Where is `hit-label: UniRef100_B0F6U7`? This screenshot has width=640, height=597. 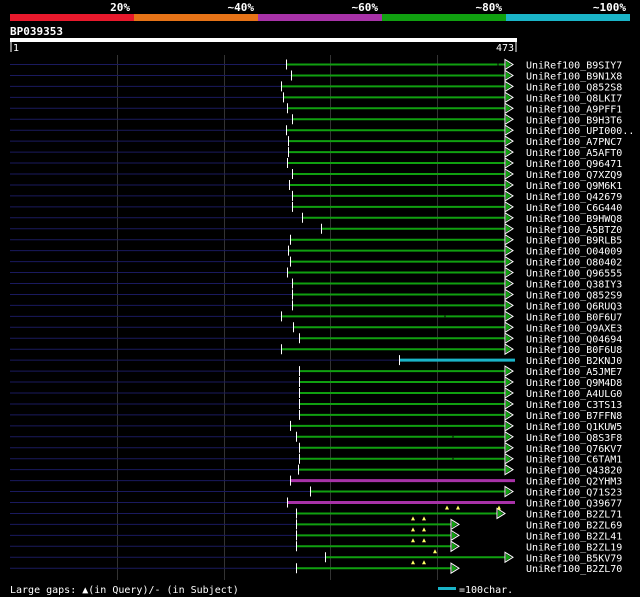
hit-label: UniRef100_B0F6U7 is located at coordinates (574, 317).